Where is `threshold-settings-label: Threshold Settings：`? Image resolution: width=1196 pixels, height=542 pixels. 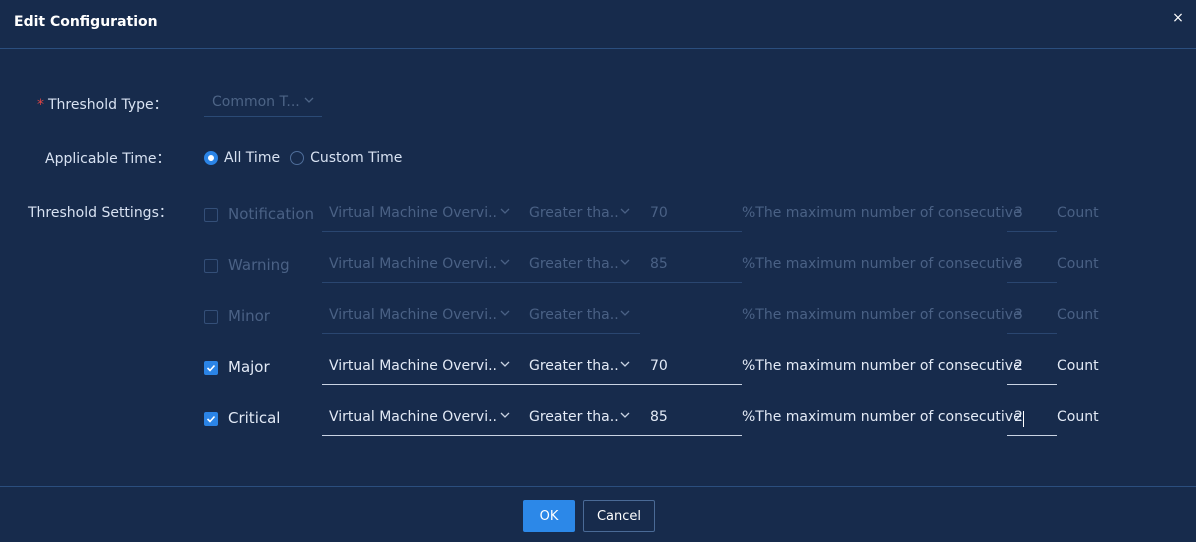
threshold-settings-label: Threshold Settings： is located at coordinates (100, 213).